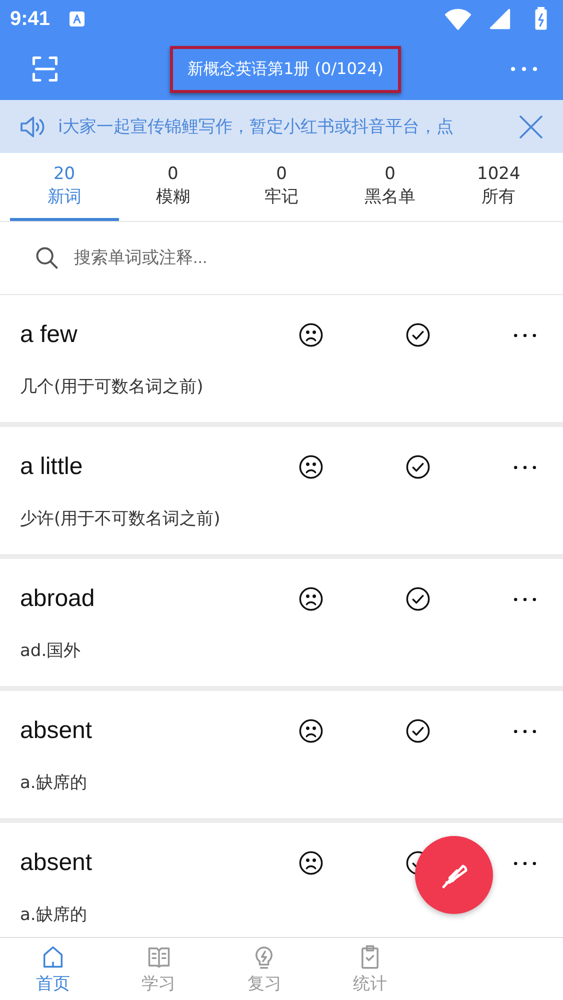  I want to click on scan-icon, so click(45, 69).